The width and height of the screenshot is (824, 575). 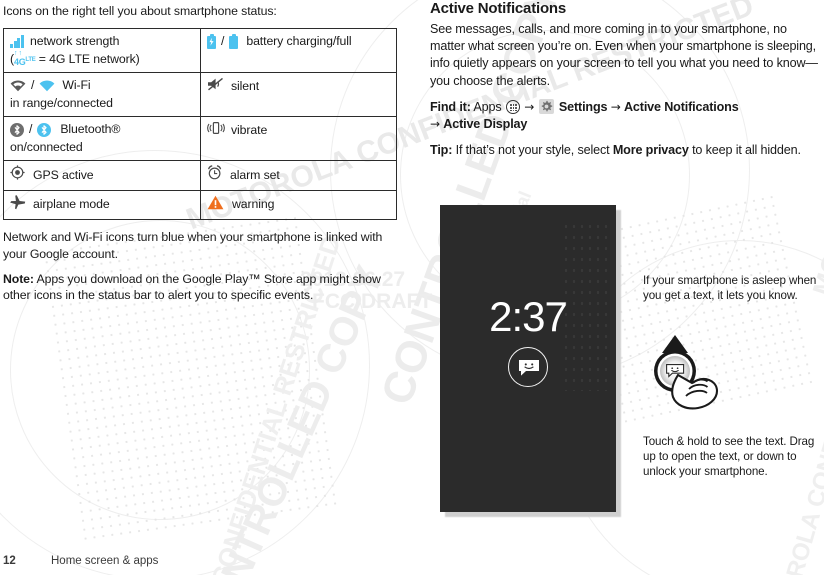 I want to click on path-step-active-notifications: Active Notifications, so click(x=681, y=106).